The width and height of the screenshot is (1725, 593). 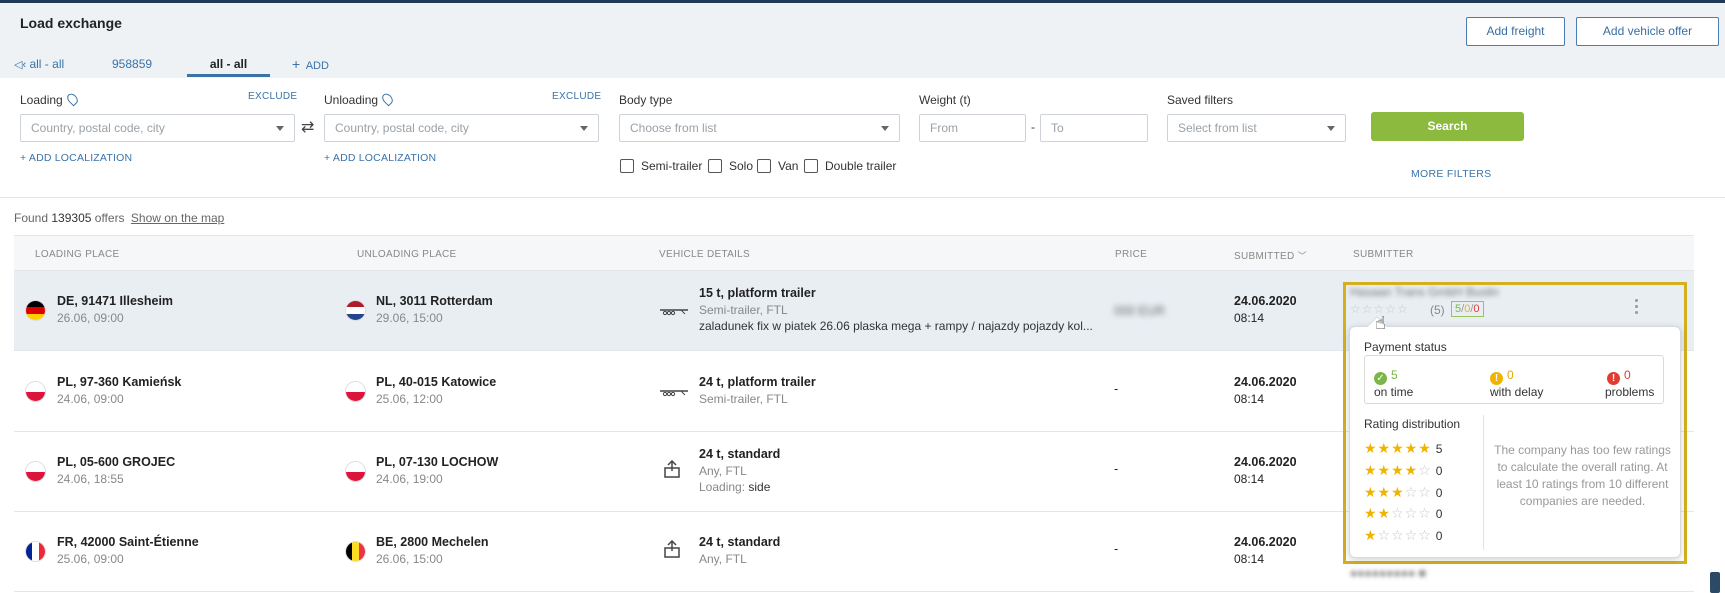 I want to click on loading-date: 24.06, 18:55, so click(x=90, y=479).